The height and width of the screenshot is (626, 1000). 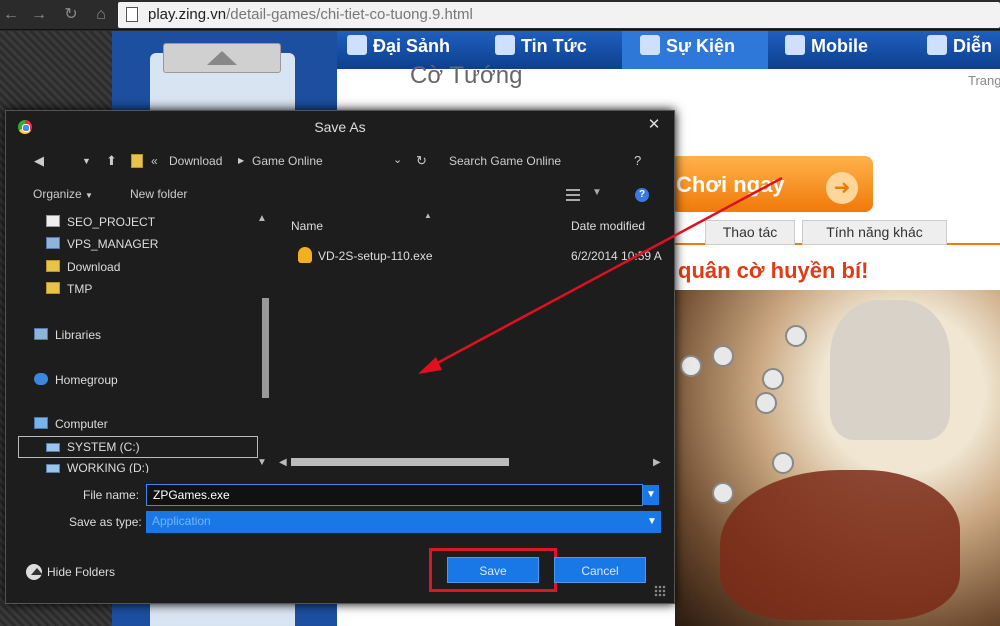 What do you see at coordinates (874, 232) in the screenshot?
I see `tab-tinh-nang-khac: Tính năng khác` at bounding box center [874, 232].